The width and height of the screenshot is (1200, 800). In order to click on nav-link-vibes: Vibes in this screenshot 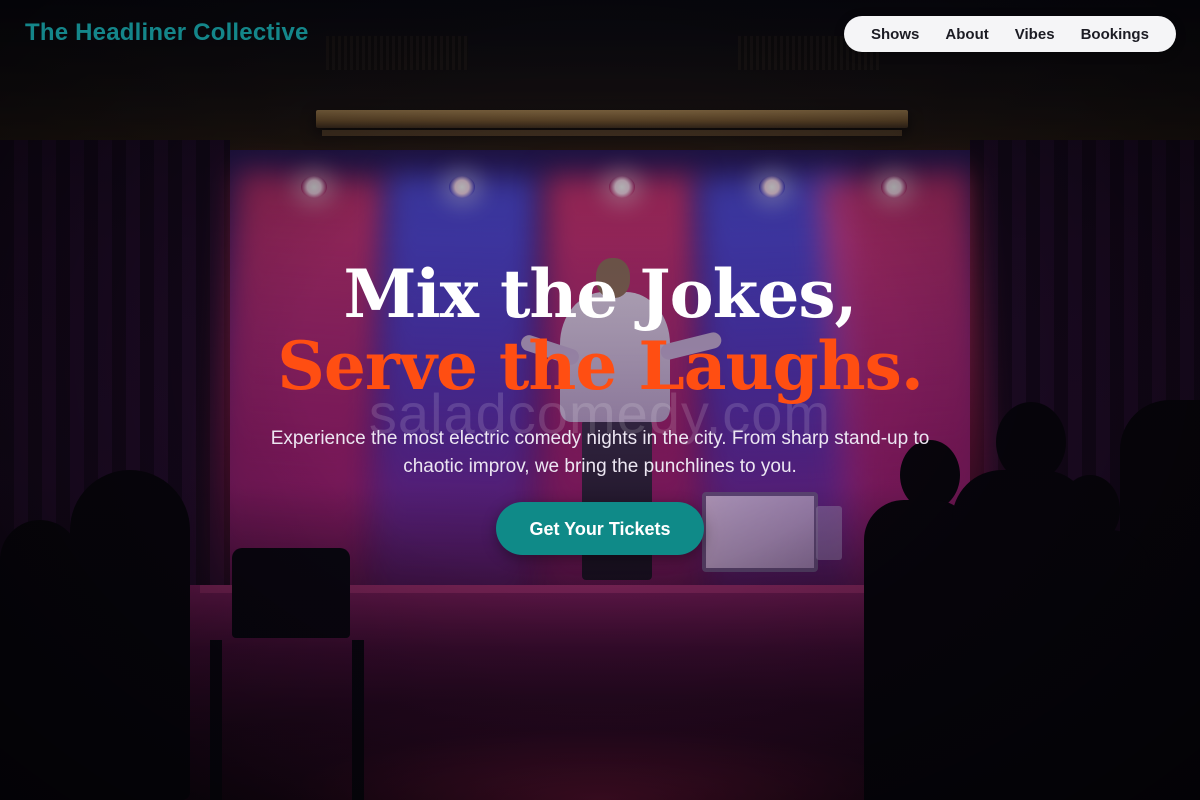, I will do `click(1035, 34)`.